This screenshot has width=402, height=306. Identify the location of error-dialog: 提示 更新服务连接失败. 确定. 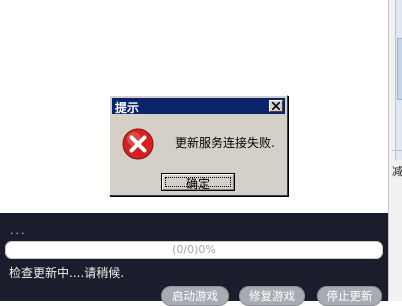
(198, 145).